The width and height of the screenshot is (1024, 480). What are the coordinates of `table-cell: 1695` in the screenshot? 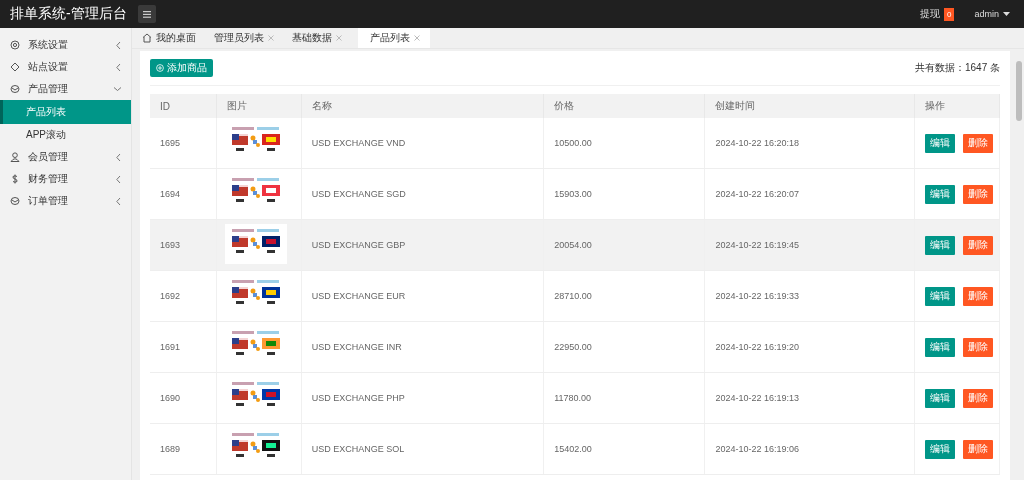 It's located at (183, 143).